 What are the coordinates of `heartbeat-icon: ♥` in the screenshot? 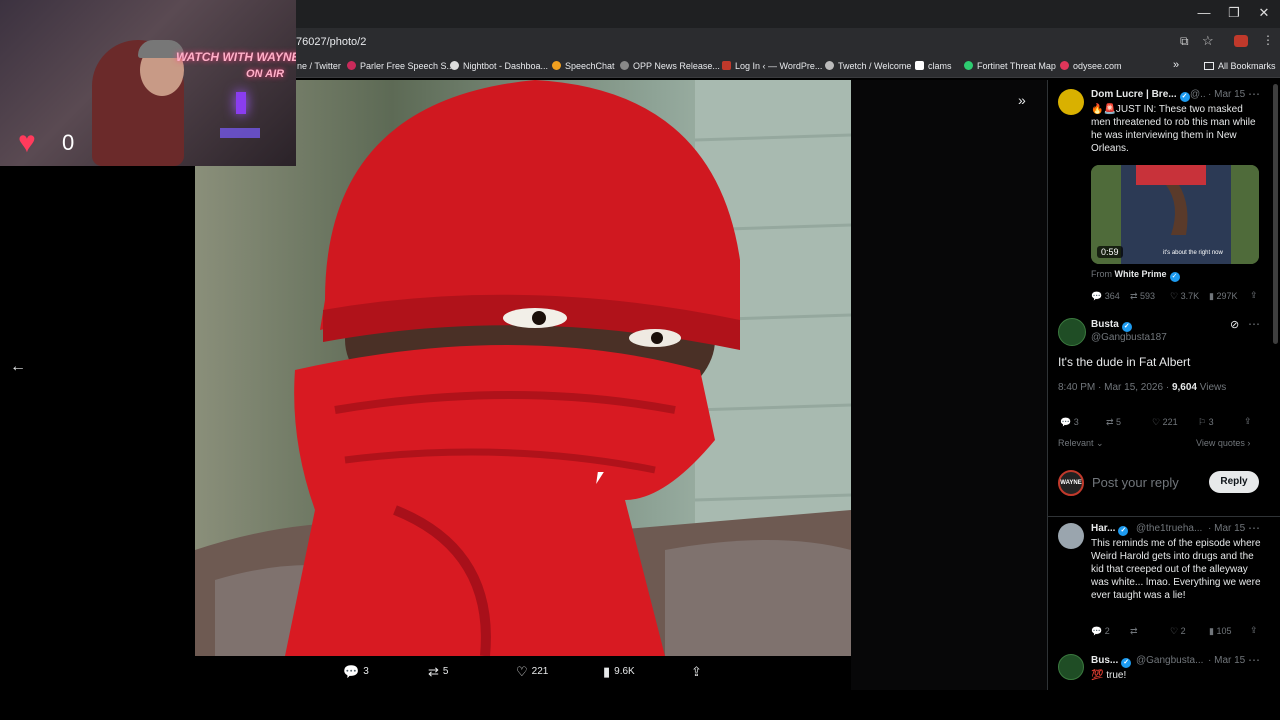 It's located at (27, 142).